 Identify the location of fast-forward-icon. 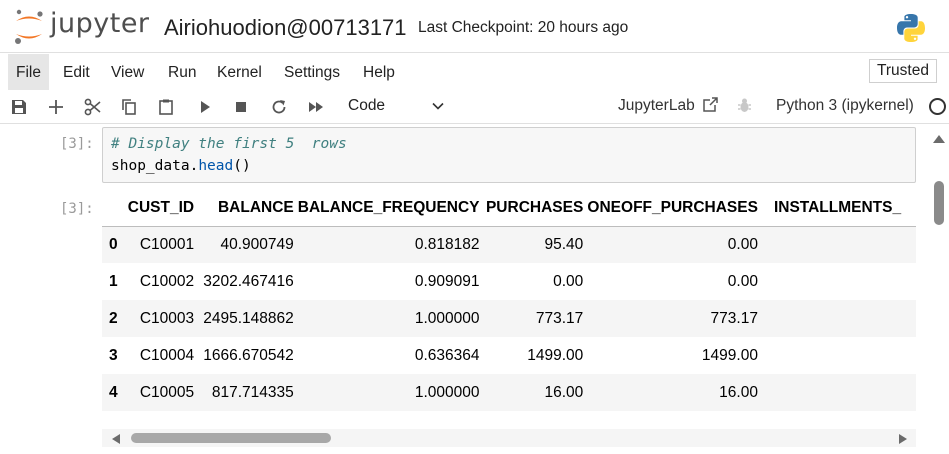
(316, 107).